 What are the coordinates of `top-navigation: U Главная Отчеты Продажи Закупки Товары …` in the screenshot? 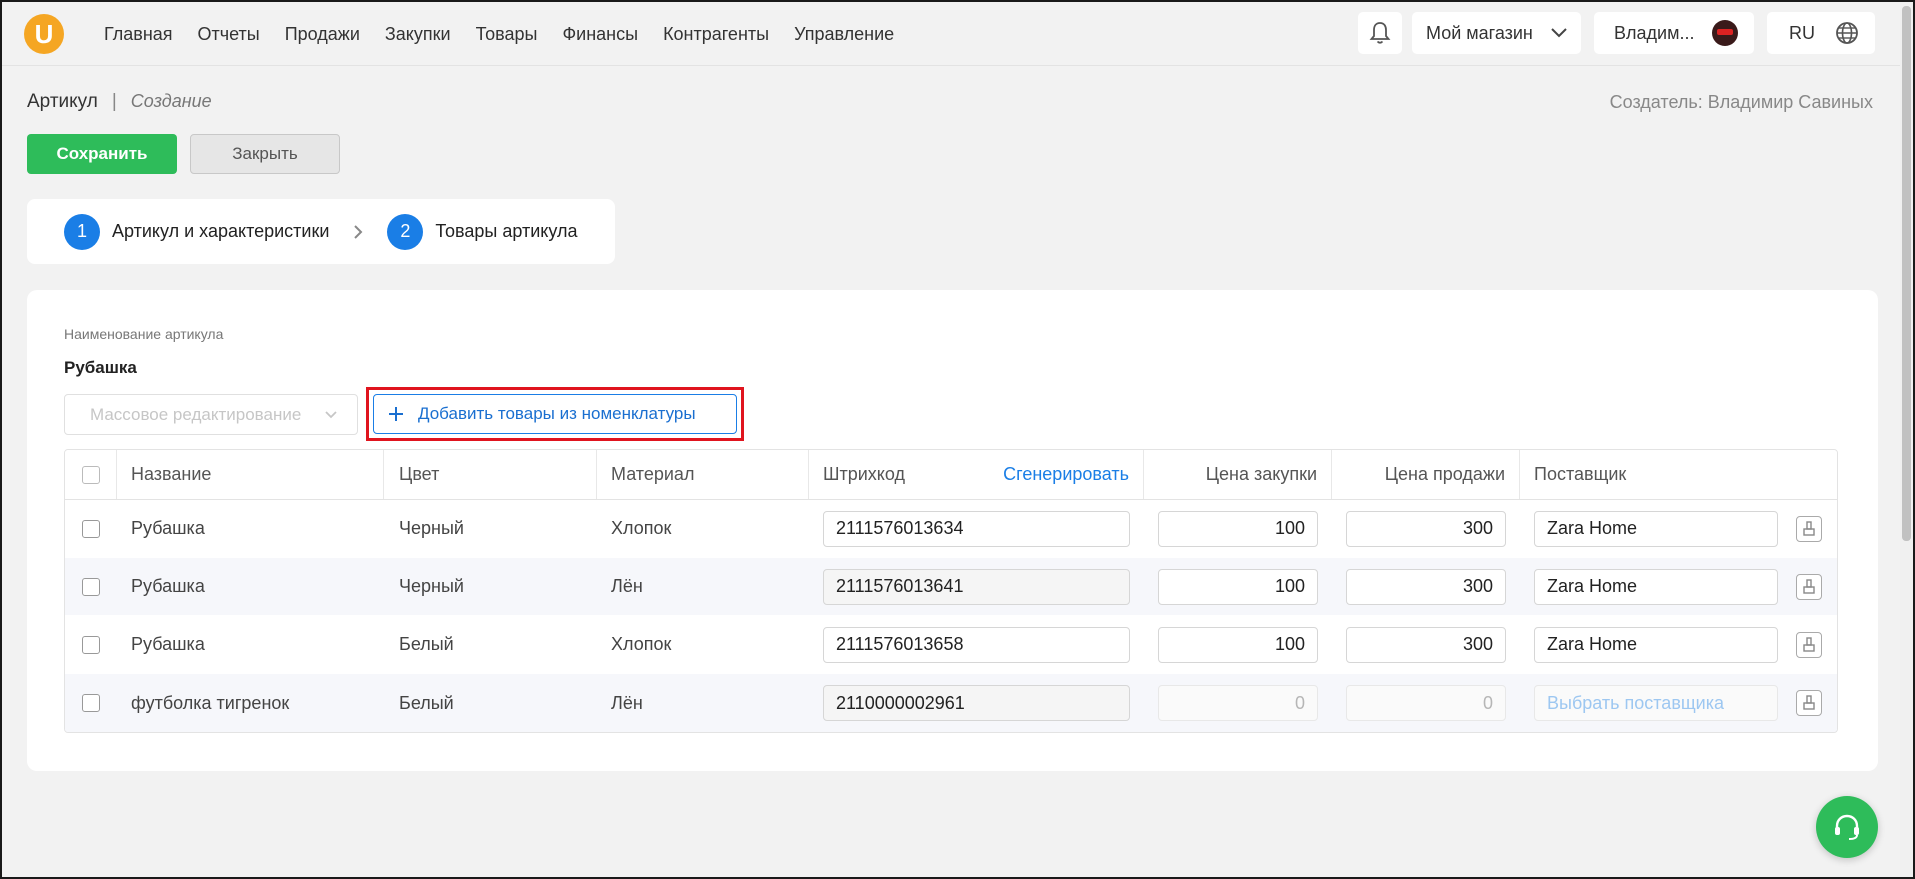 It's located at (957, 34).